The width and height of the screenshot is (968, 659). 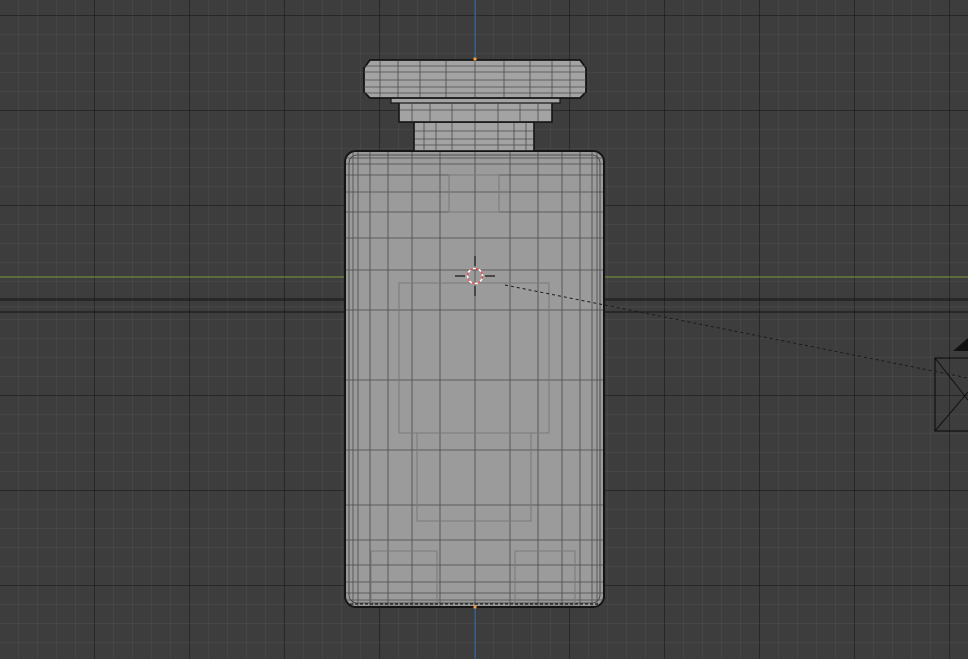 I want to click on camera-up-triangle-icon, so click(x=960, y=344).